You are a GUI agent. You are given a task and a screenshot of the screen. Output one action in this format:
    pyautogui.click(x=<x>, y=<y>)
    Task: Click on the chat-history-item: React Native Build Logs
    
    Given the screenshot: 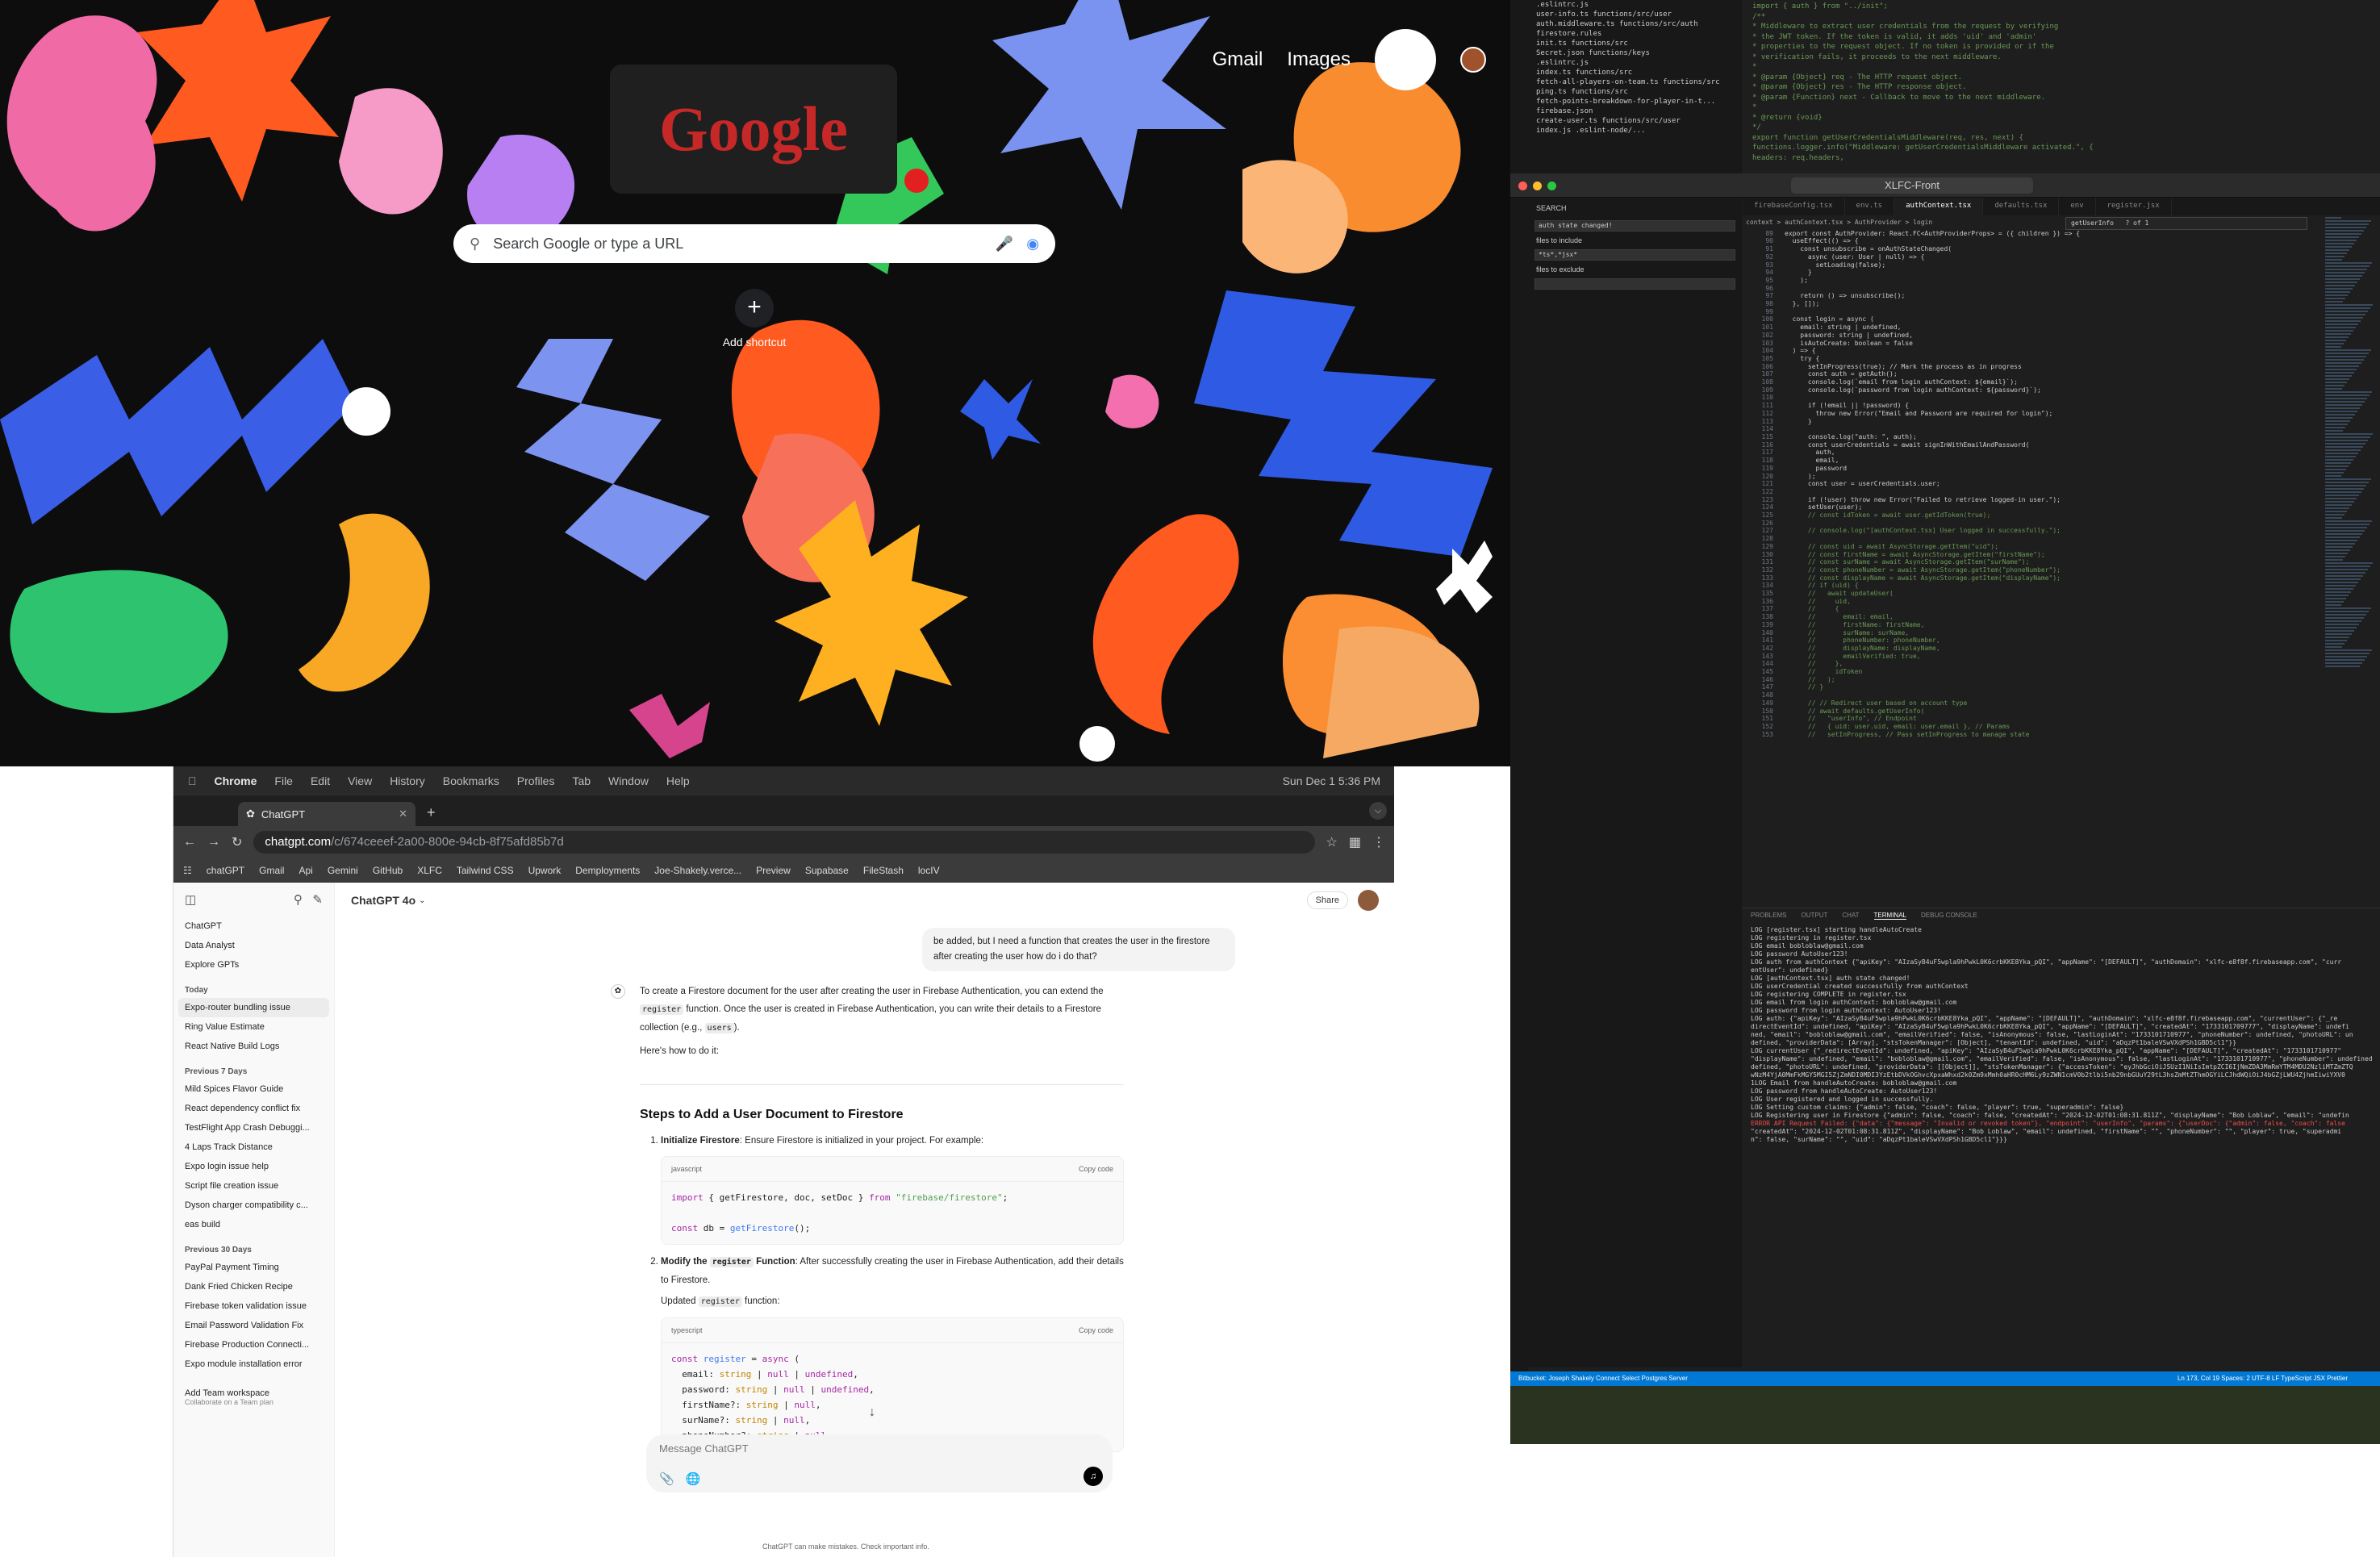 What is the action you would take?
    pyautogui.click(x=254, y=1047)
    